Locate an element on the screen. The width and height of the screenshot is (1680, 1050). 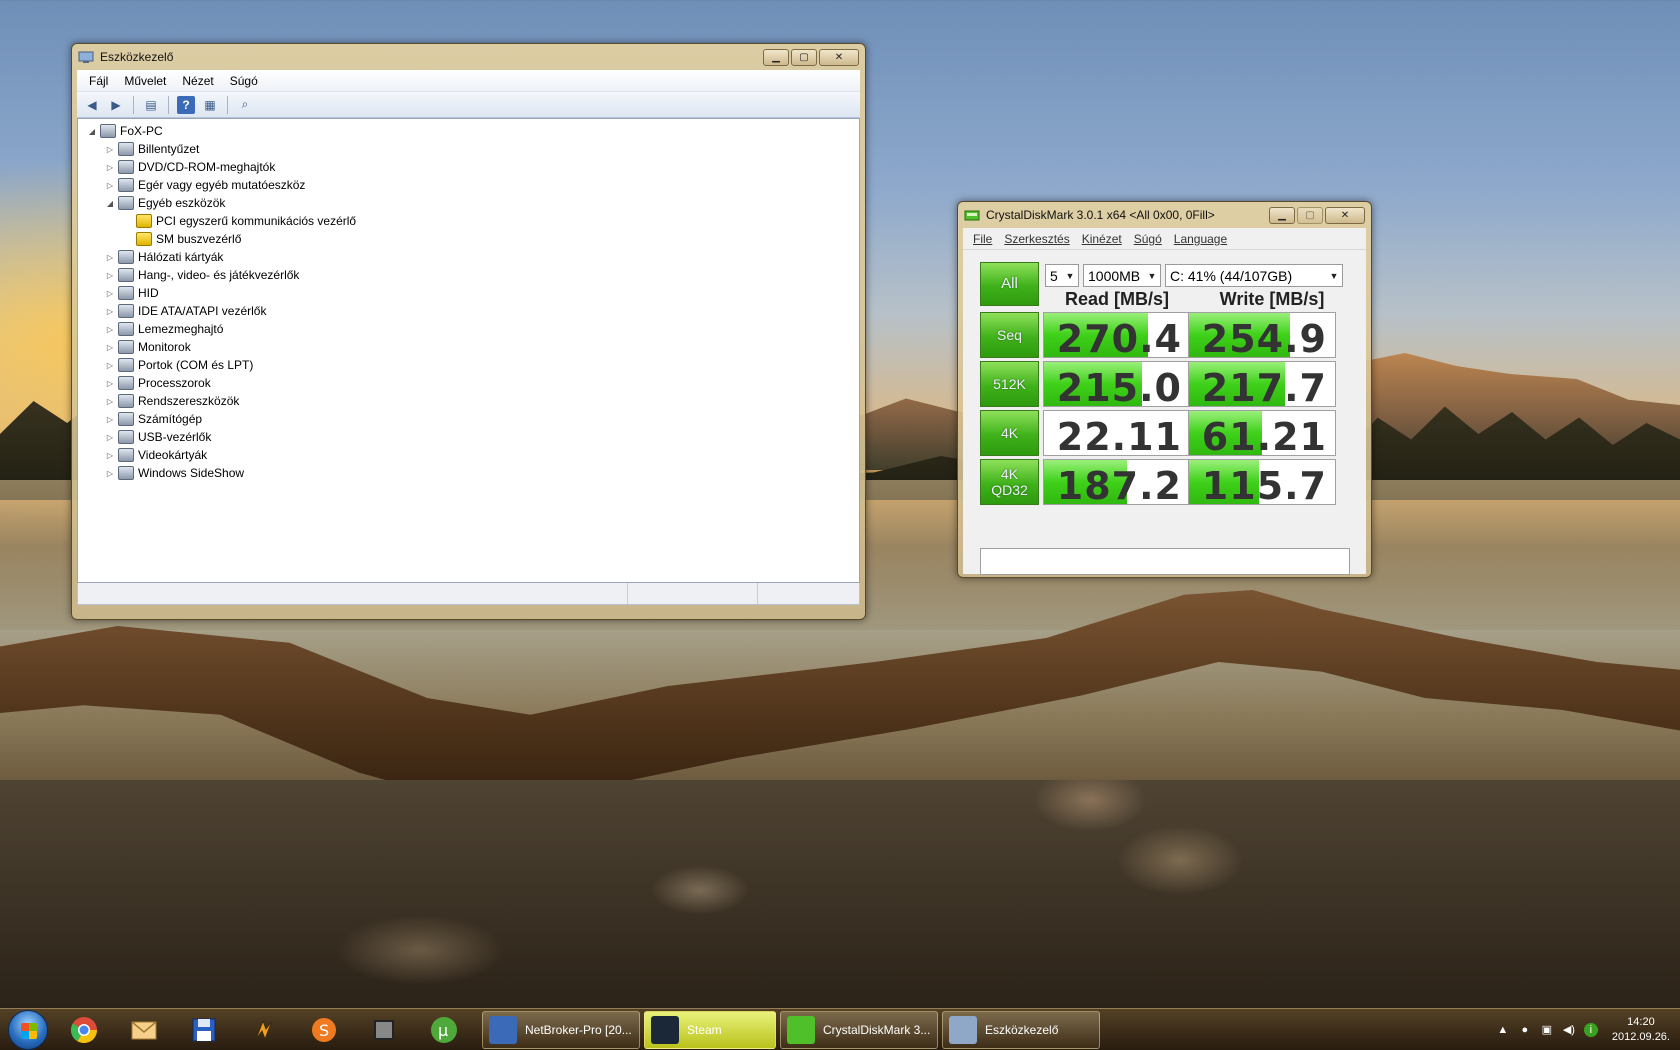
mail-icon is located at coordinates (144, 1030).